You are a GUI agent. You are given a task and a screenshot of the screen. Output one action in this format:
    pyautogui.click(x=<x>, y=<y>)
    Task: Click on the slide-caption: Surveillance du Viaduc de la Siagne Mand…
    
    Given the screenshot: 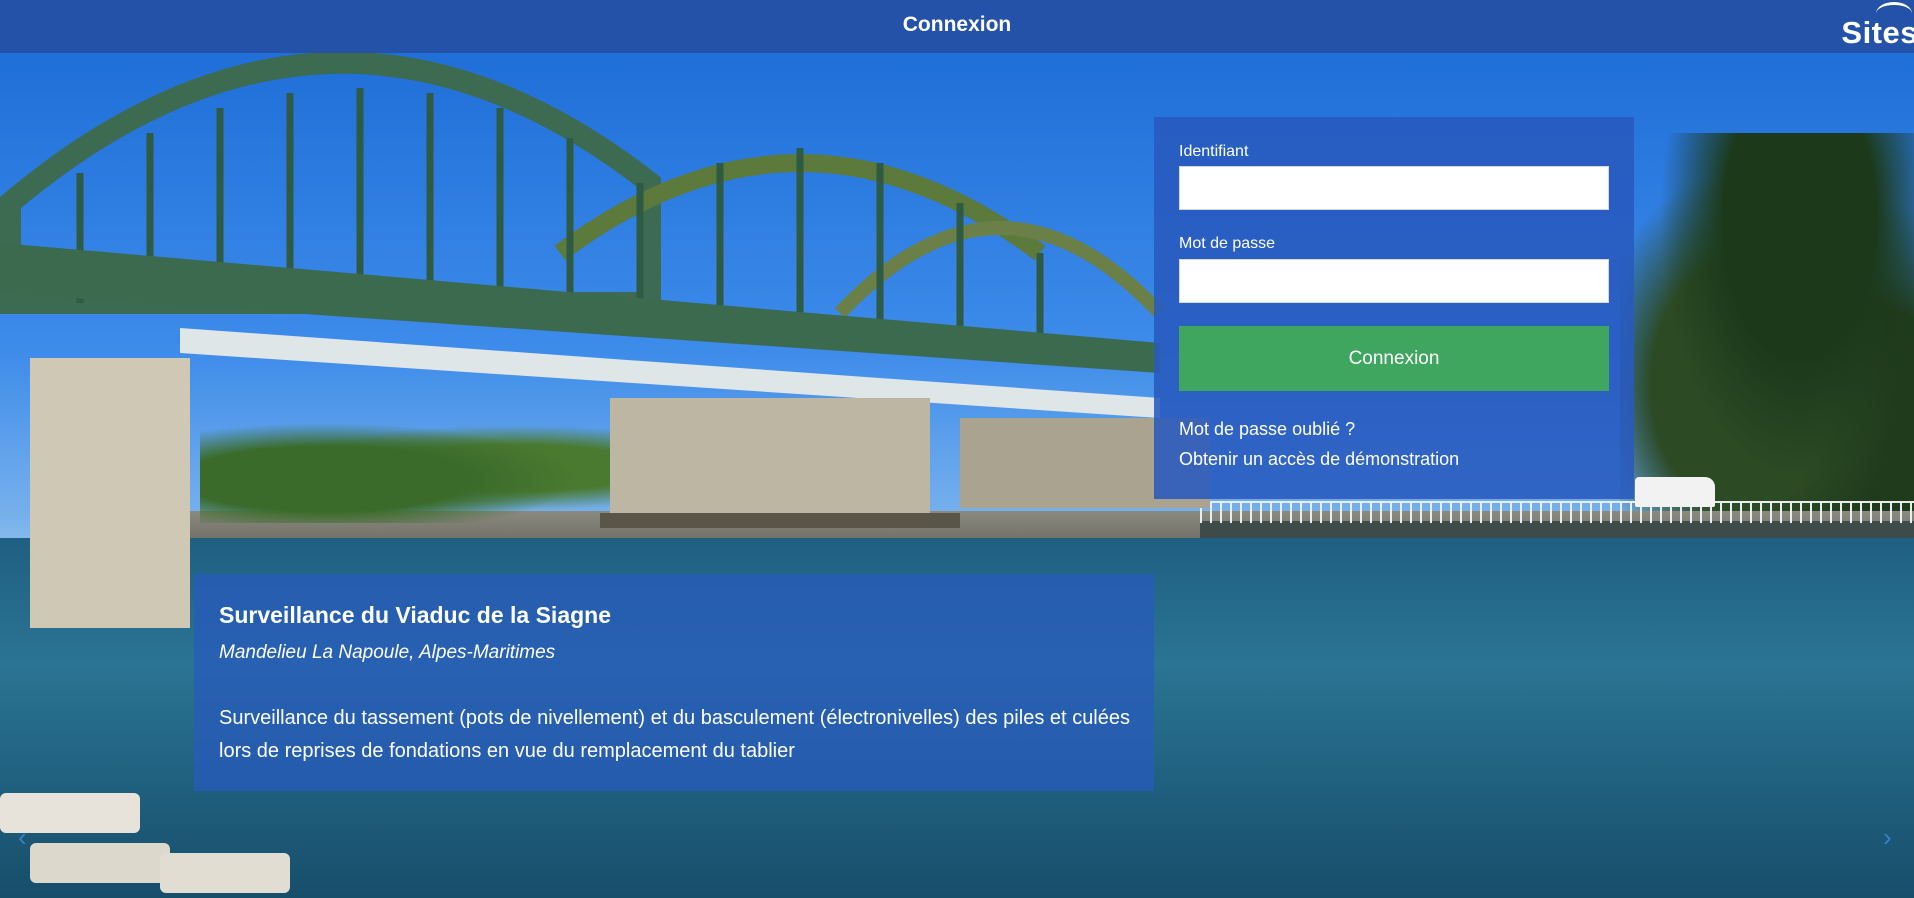 What is the action you would take?
    pyautogui.click(x=674, y=682)
    